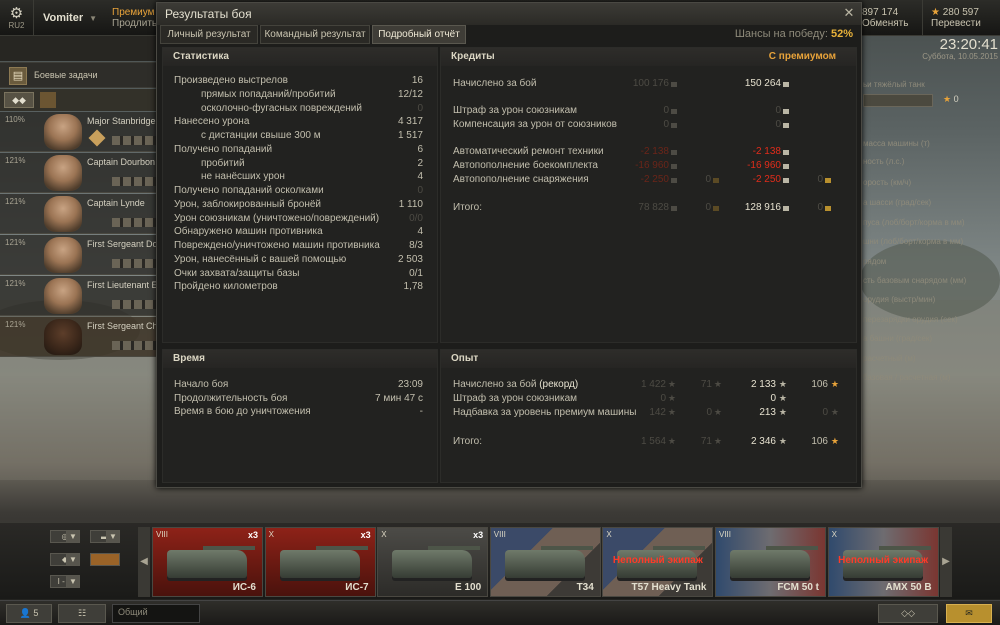 This screenshot has width=1000, height=625. I want to click on premium-block: Премиум Продлить, so click(135, 18).